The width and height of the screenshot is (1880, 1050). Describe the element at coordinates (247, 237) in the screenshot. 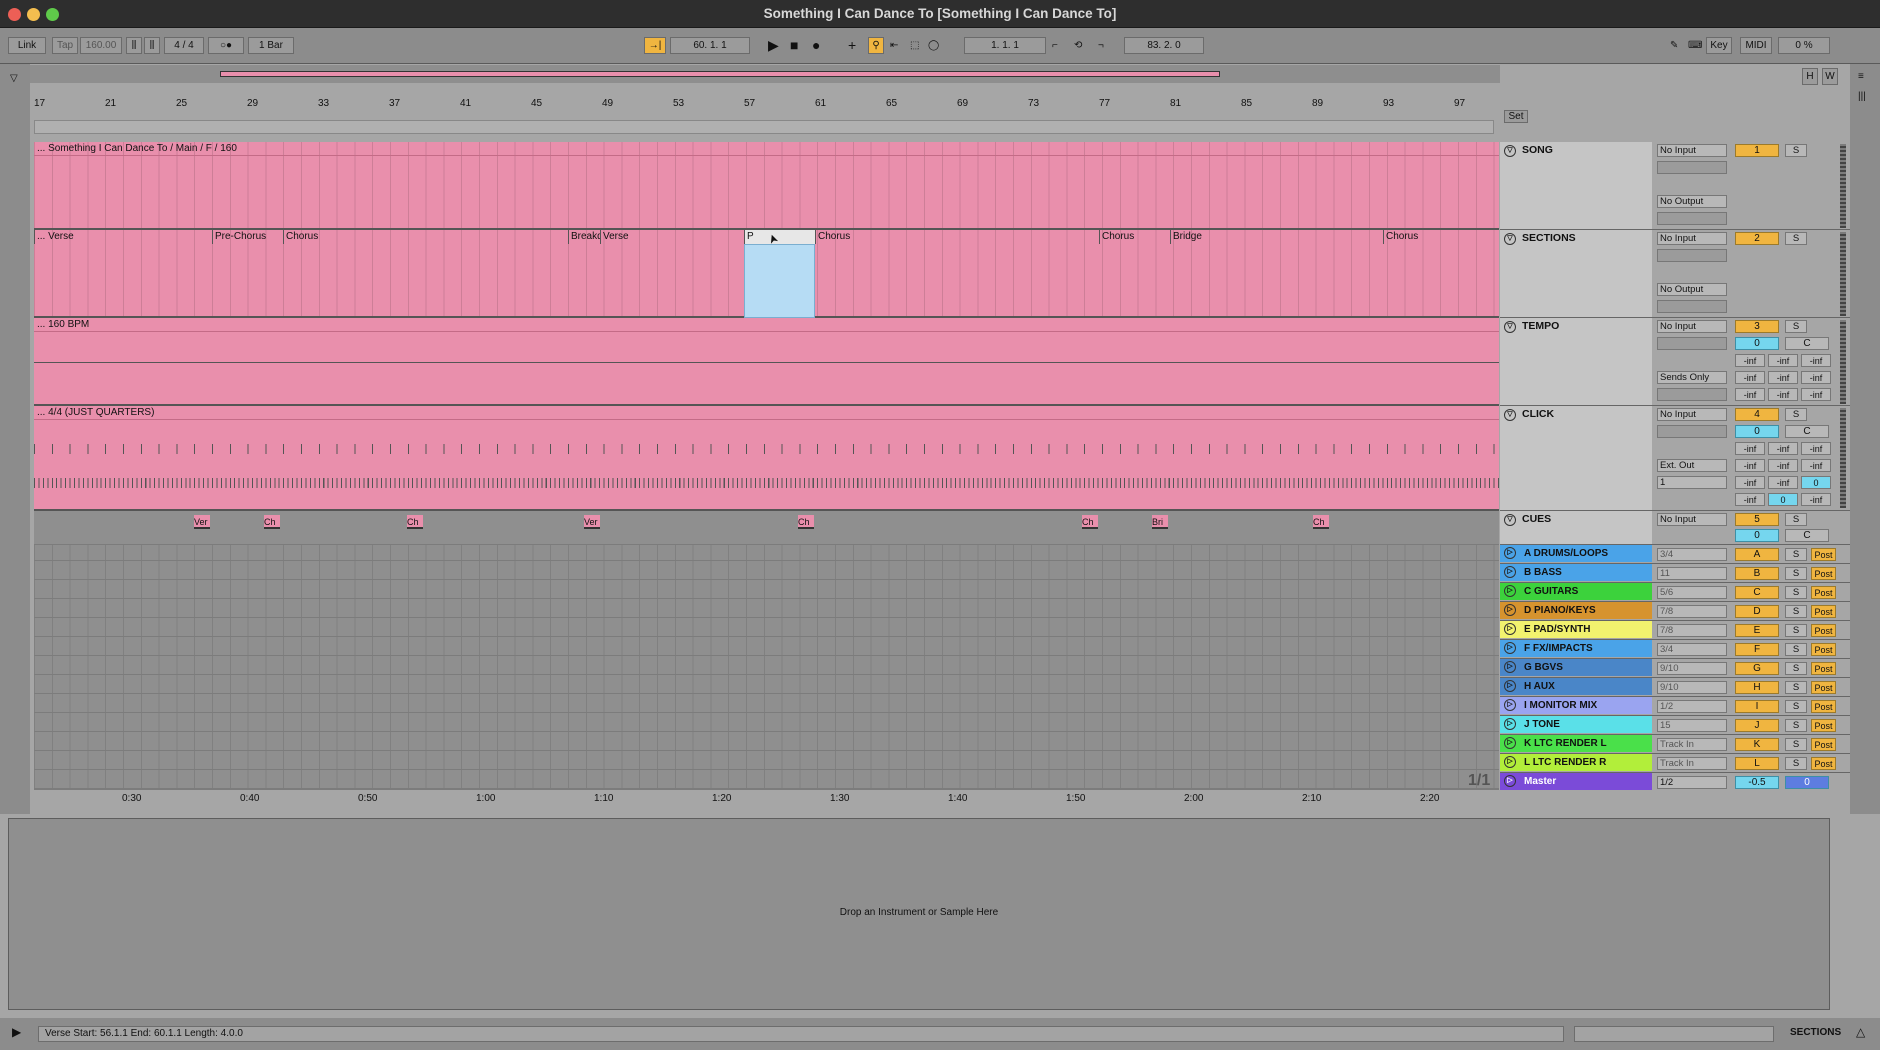

I see `section-label: Pre-Chorus` at that location.